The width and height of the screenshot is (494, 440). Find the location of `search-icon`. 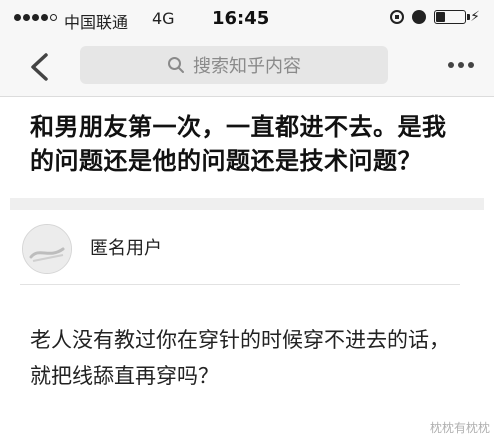

search-icon is located at coordinates (176, 65).